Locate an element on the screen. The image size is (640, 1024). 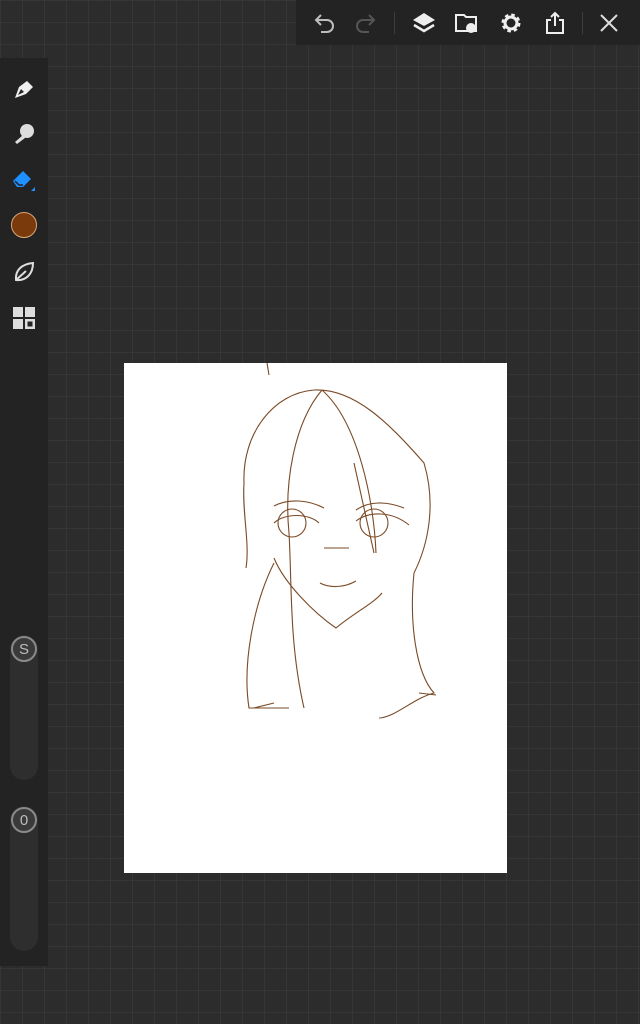
share-icon is located at coordinates (555, 23).